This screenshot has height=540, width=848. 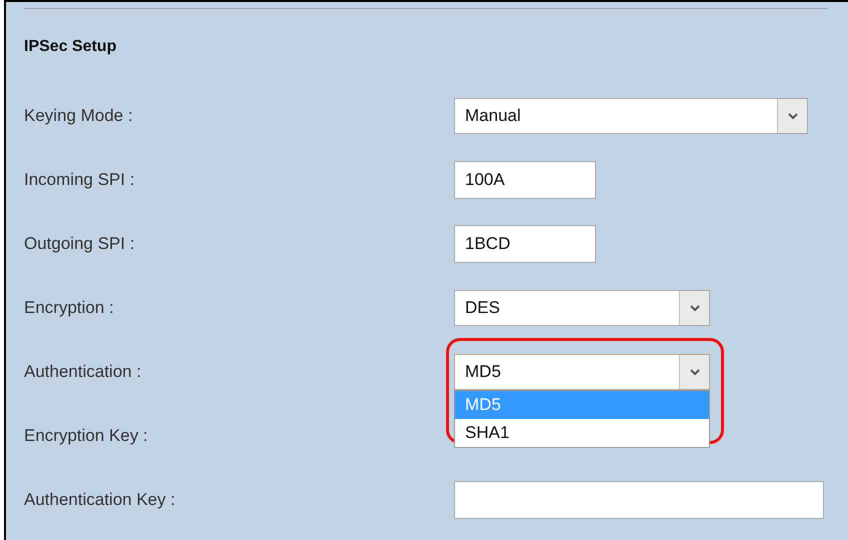 What do you see at coordinates (639, 500) in the screenshot?
I see `text-field` at bounding box center [639, 500].